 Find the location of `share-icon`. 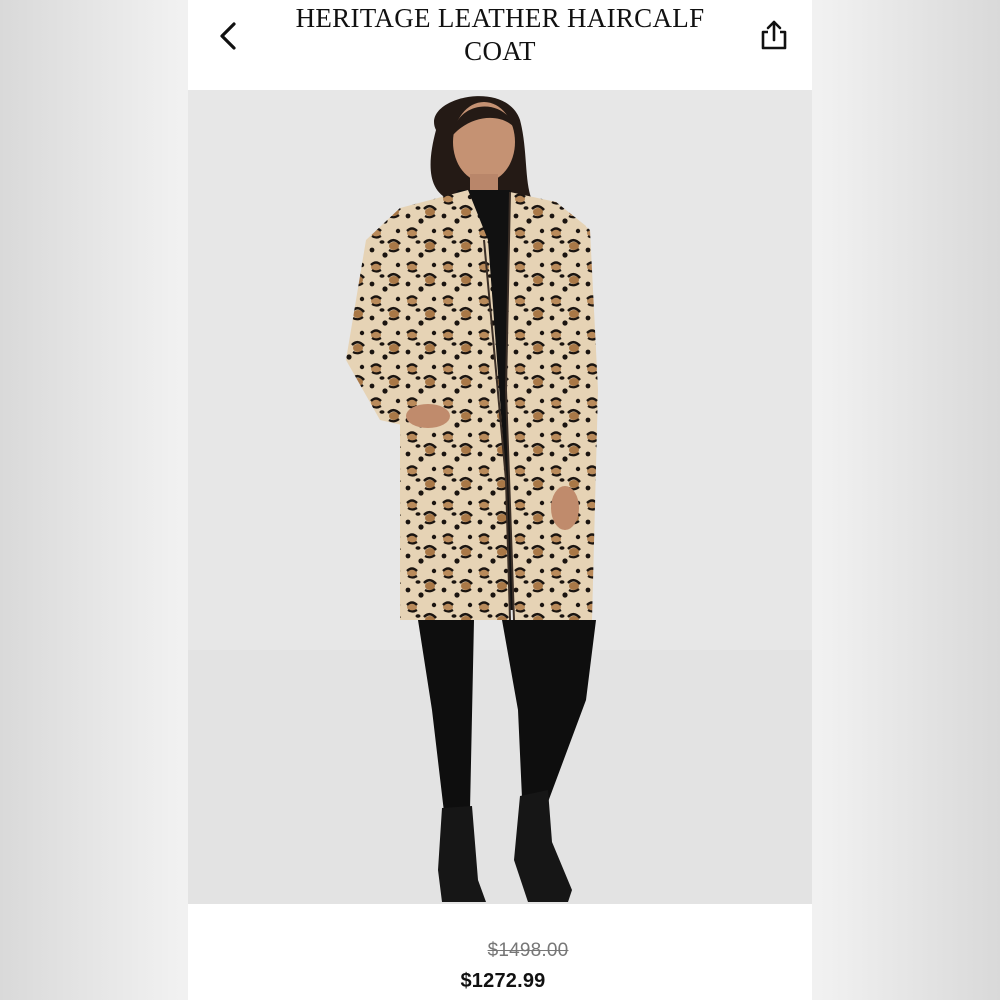

share-icon is located at coordinates (774, 35).